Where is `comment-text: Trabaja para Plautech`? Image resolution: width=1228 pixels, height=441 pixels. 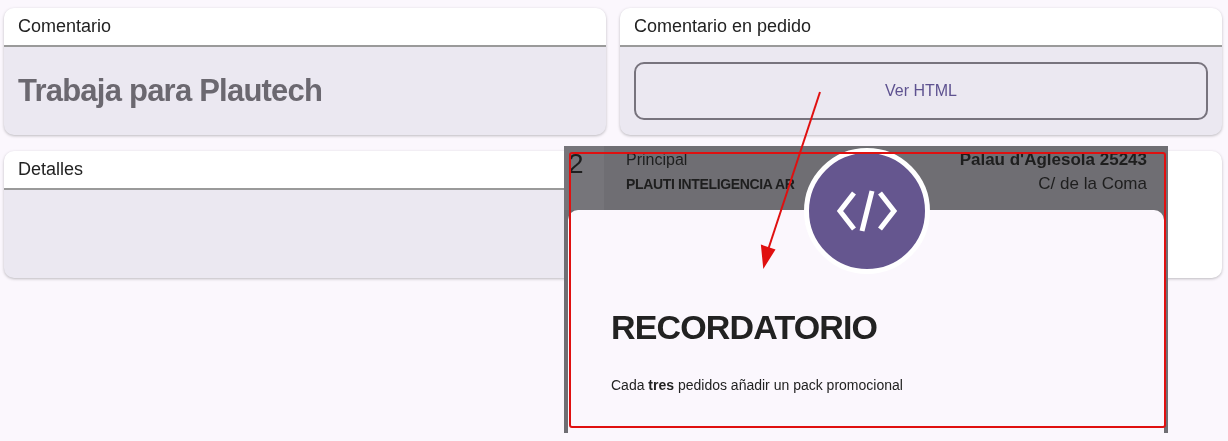 comment-text: Trabaja para Plautech is located at coordinates (170, 90).